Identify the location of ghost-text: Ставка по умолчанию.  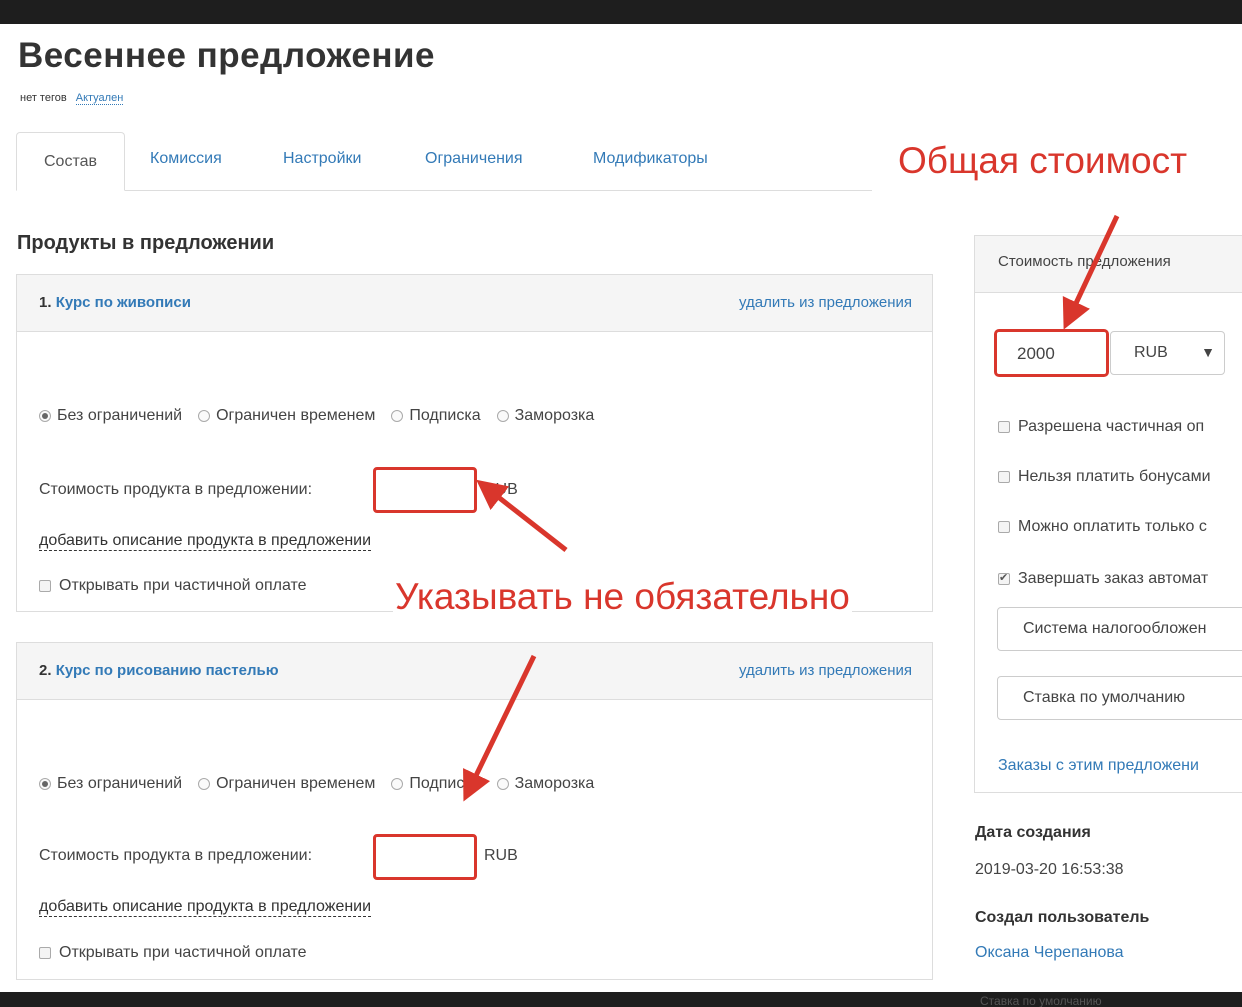
(1041, 1000).